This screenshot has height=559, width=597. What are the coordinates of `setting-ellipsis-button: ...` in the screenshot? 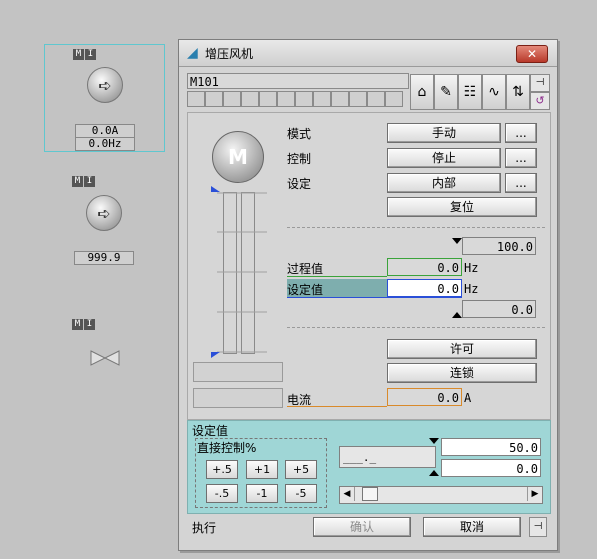 It's located at (521, 183).